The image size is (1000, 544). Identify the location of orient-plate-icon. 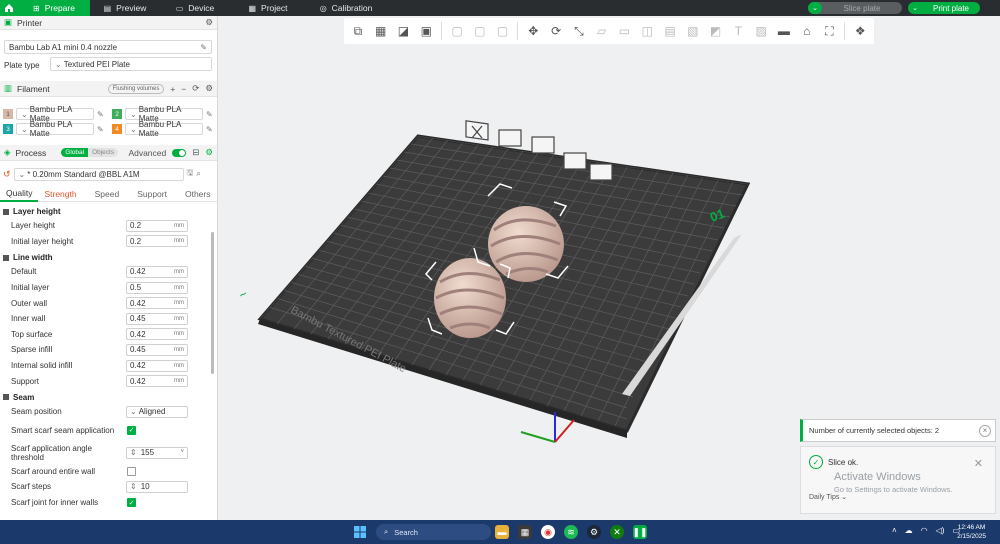
(575, 161).